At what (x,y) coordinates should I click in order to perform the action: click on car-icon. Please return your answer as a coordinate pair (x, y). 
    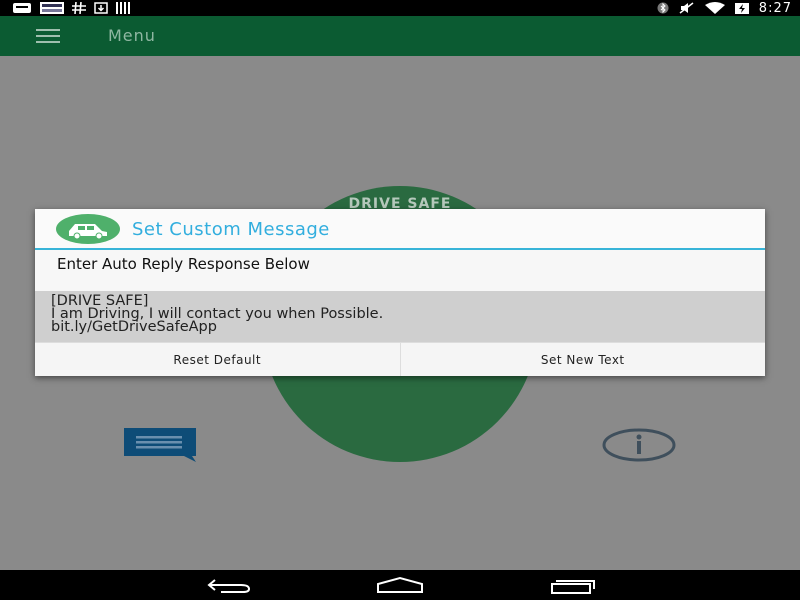
    Looking at the image, I should click on (88, 229).